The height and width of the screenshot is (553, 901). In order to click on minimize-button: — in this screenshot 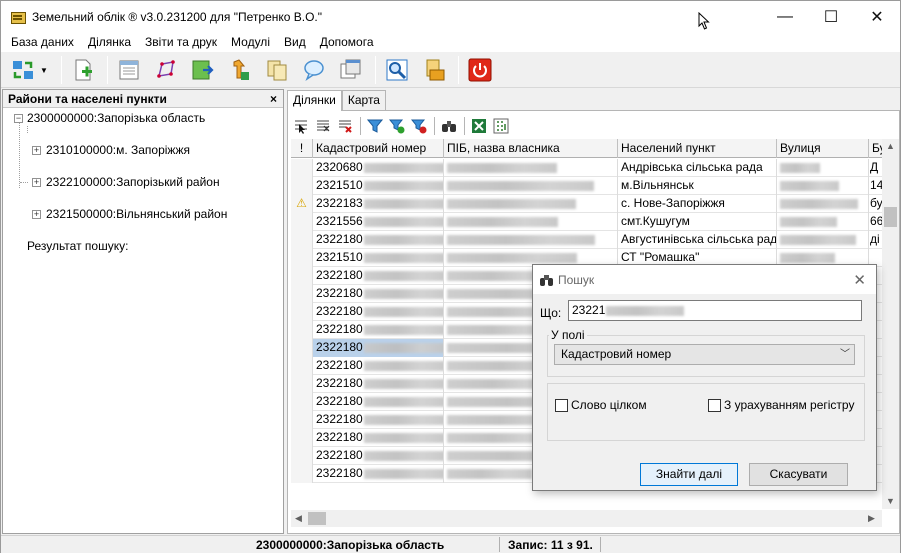, I will do `click(785, 16)`.